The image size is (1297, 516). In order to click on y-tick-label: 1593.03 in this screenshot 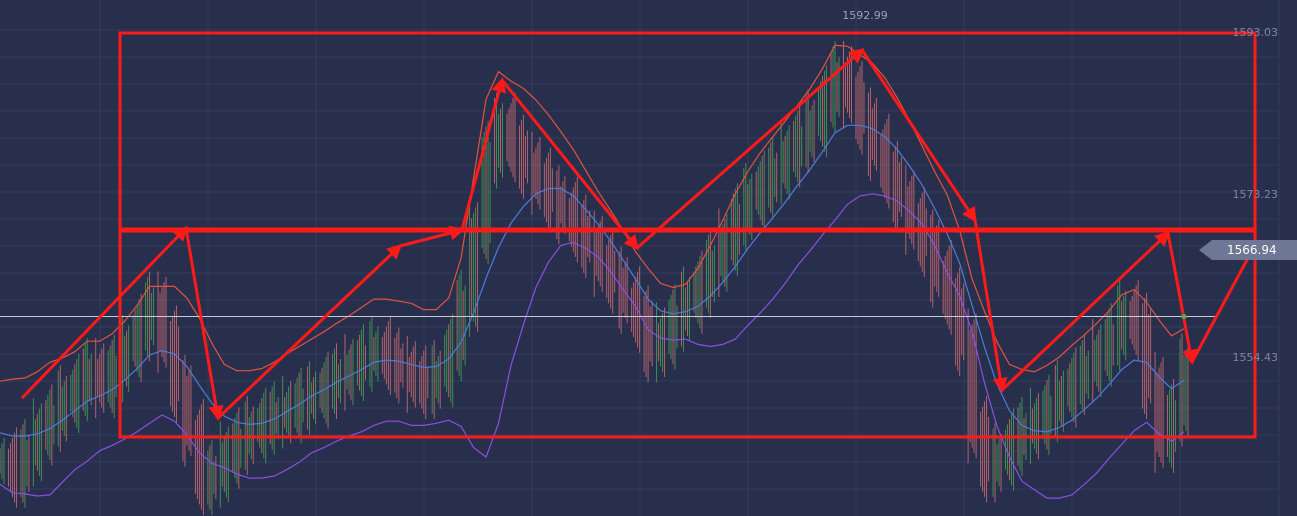, I will do `click(1256, 32)`.